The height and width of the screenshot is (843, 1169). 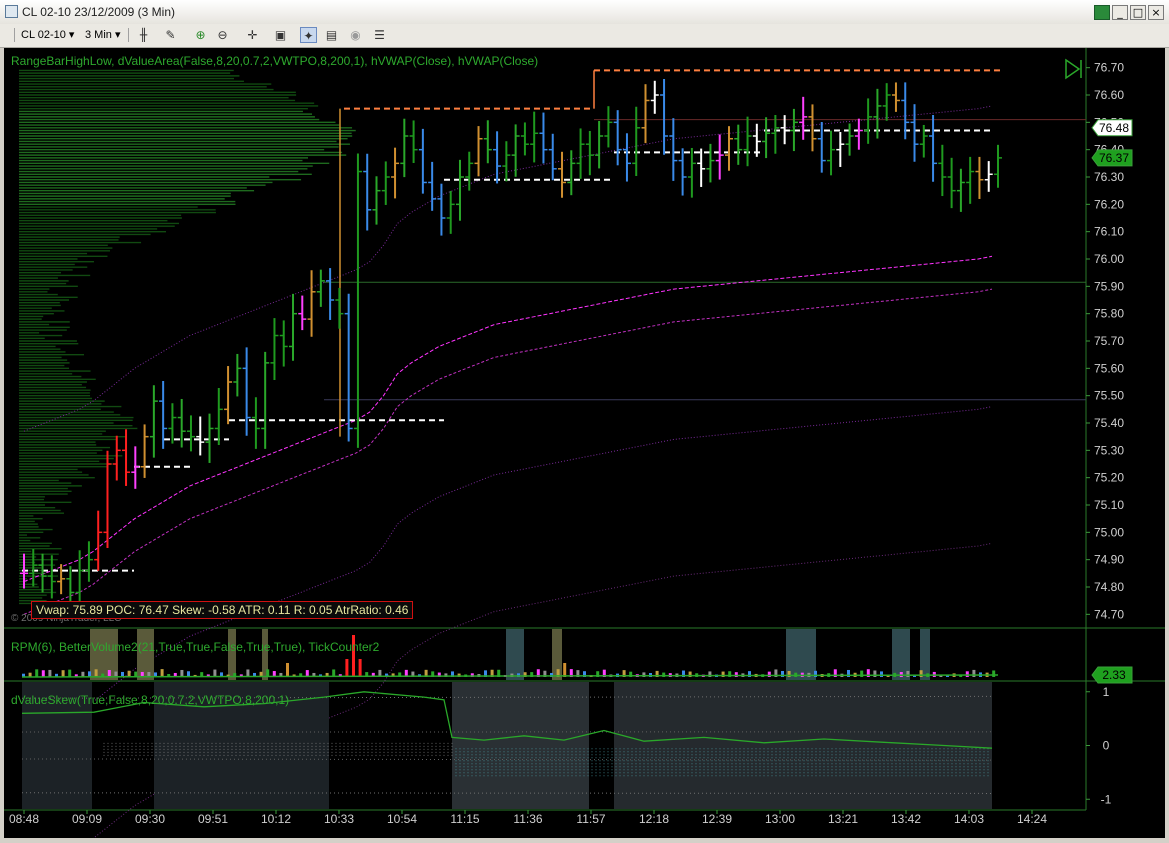 I want to click on instrument-label: CL 02-10, so click(x=43, y=35).